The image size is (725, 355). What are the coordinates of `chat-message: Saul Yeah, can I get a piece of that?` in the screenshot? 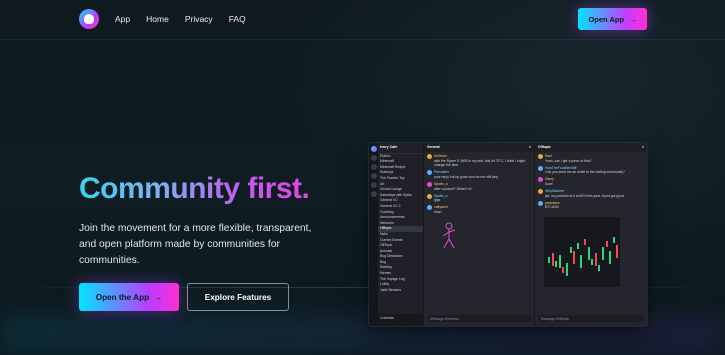 It's located at (591, 158).